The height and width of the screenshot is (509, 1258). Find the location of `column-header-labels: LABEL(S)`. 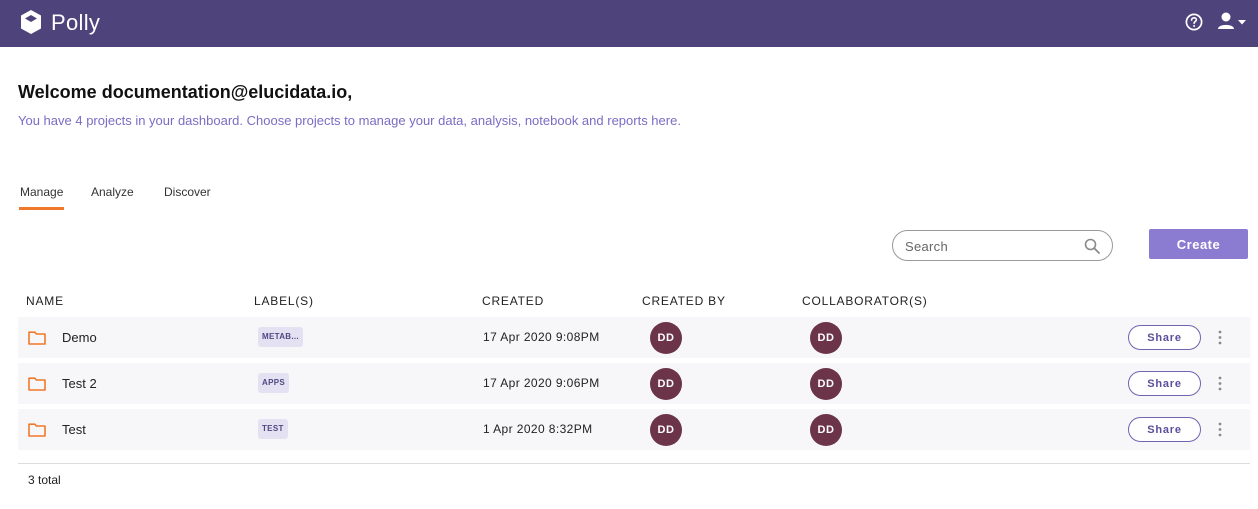

column-header-labels: LABEL(S) is located at coordinates (284, 301).